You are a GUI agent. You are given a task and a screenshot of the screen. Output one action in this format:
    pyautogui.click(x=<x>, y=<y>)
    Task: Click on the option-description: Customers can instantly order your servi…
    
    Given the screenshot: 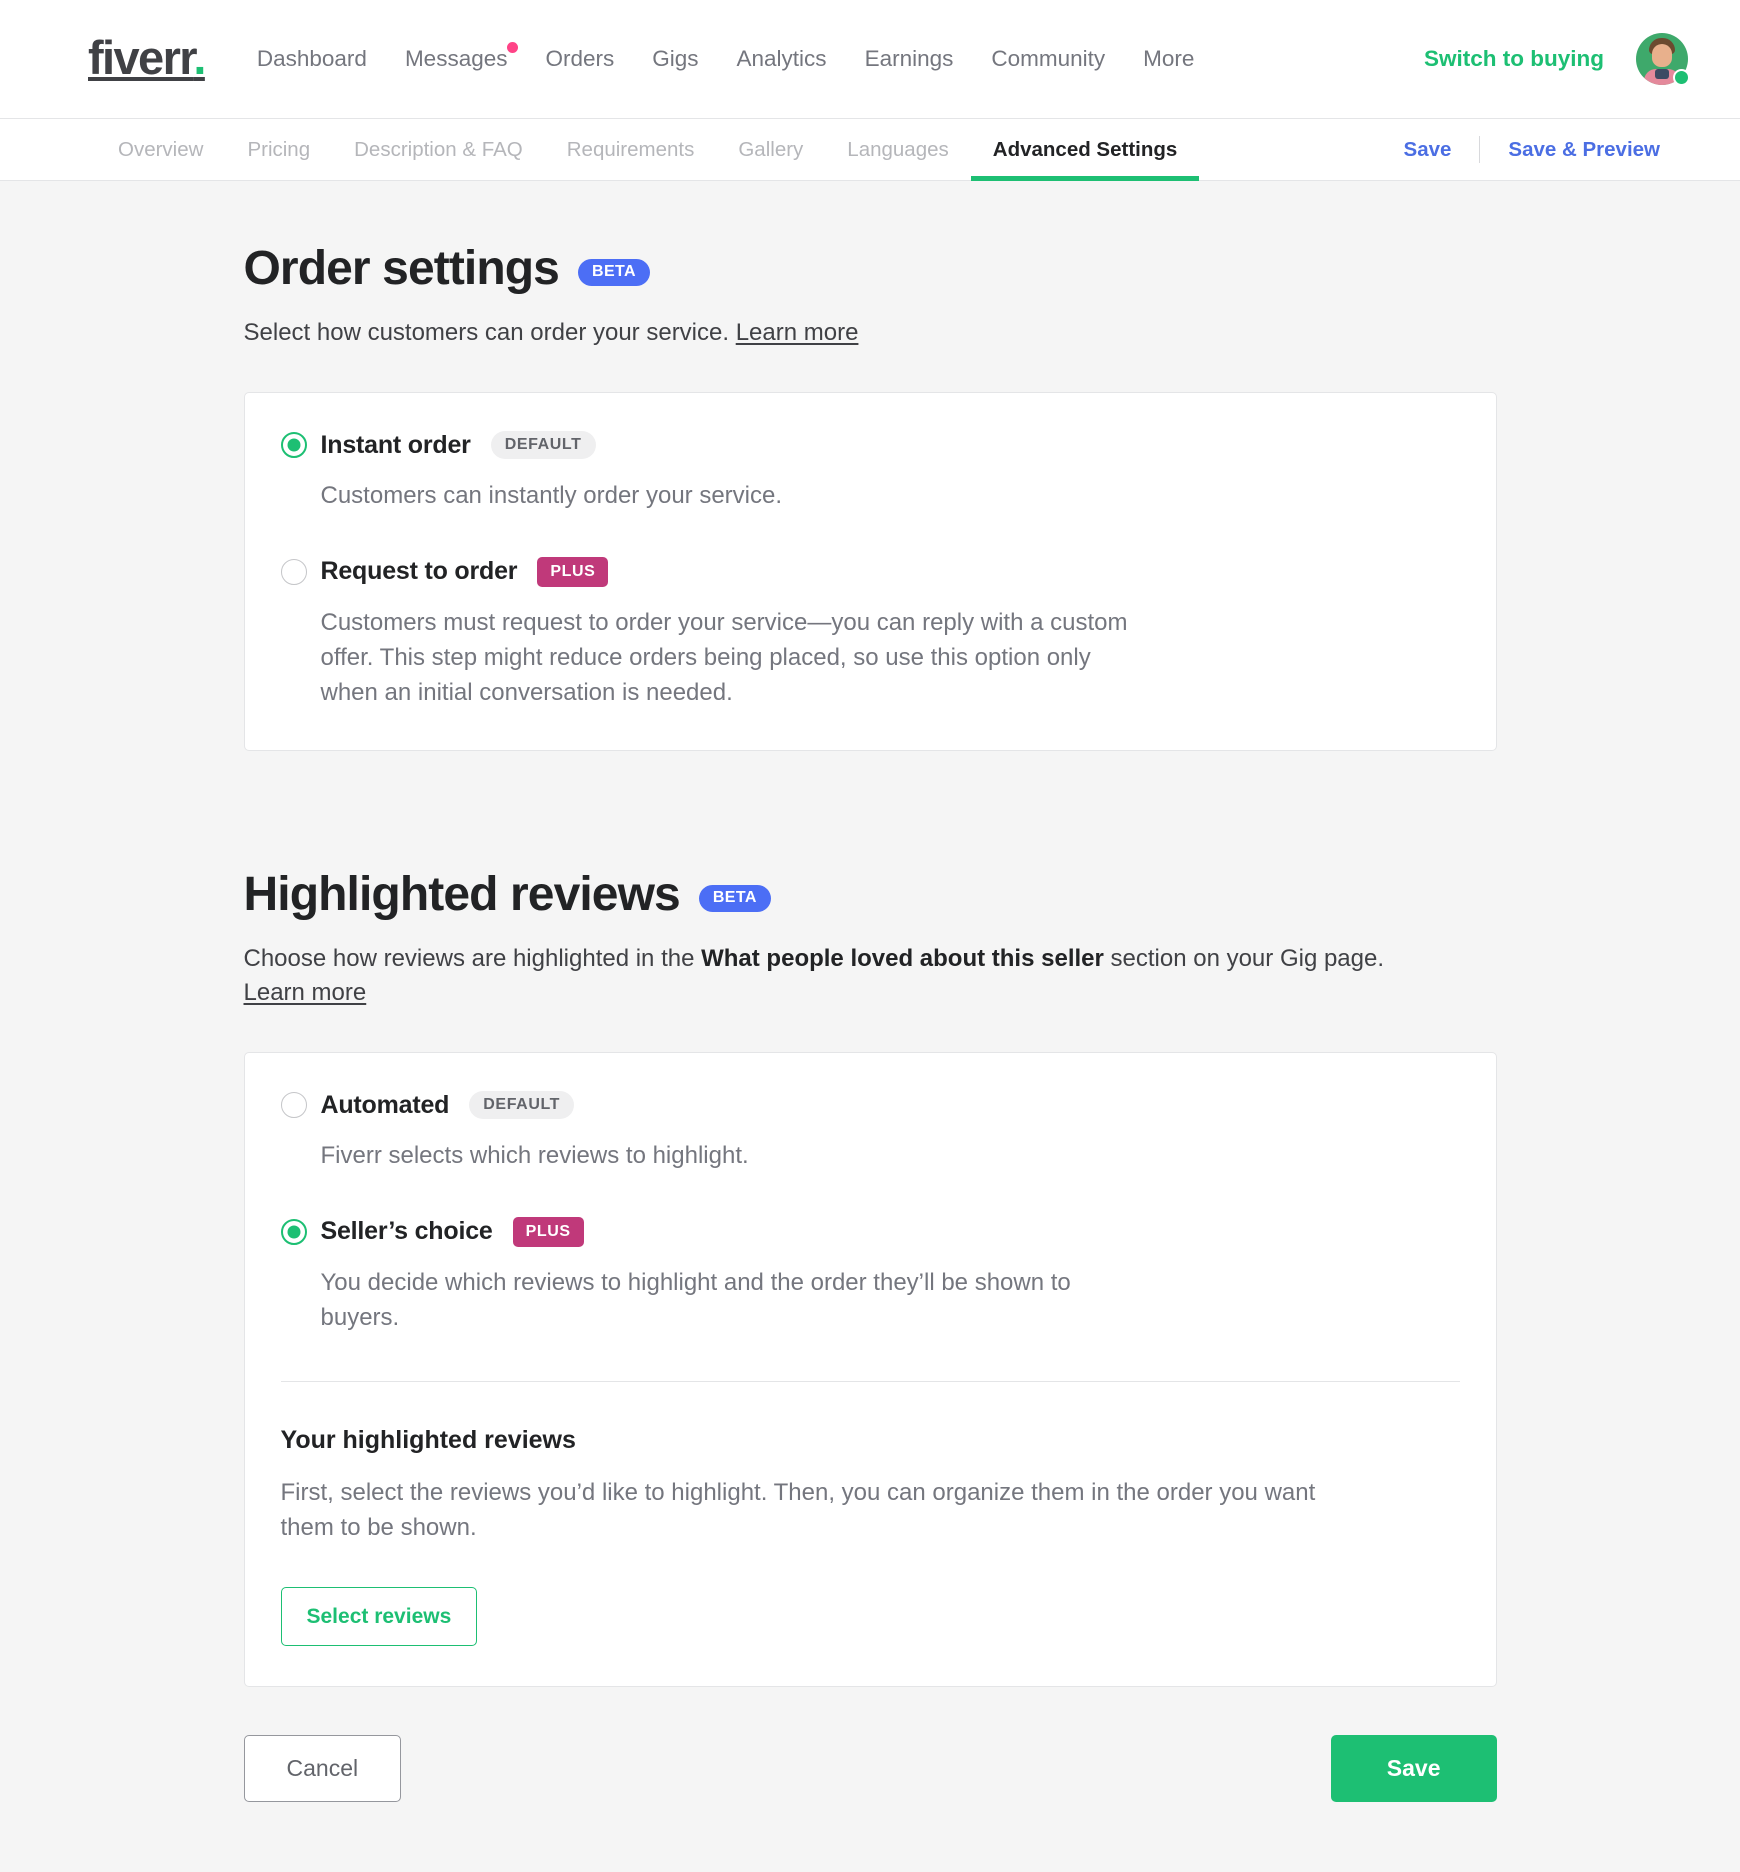 What is the action you would take?
    pyautogui.click(x=551, y=495)
    